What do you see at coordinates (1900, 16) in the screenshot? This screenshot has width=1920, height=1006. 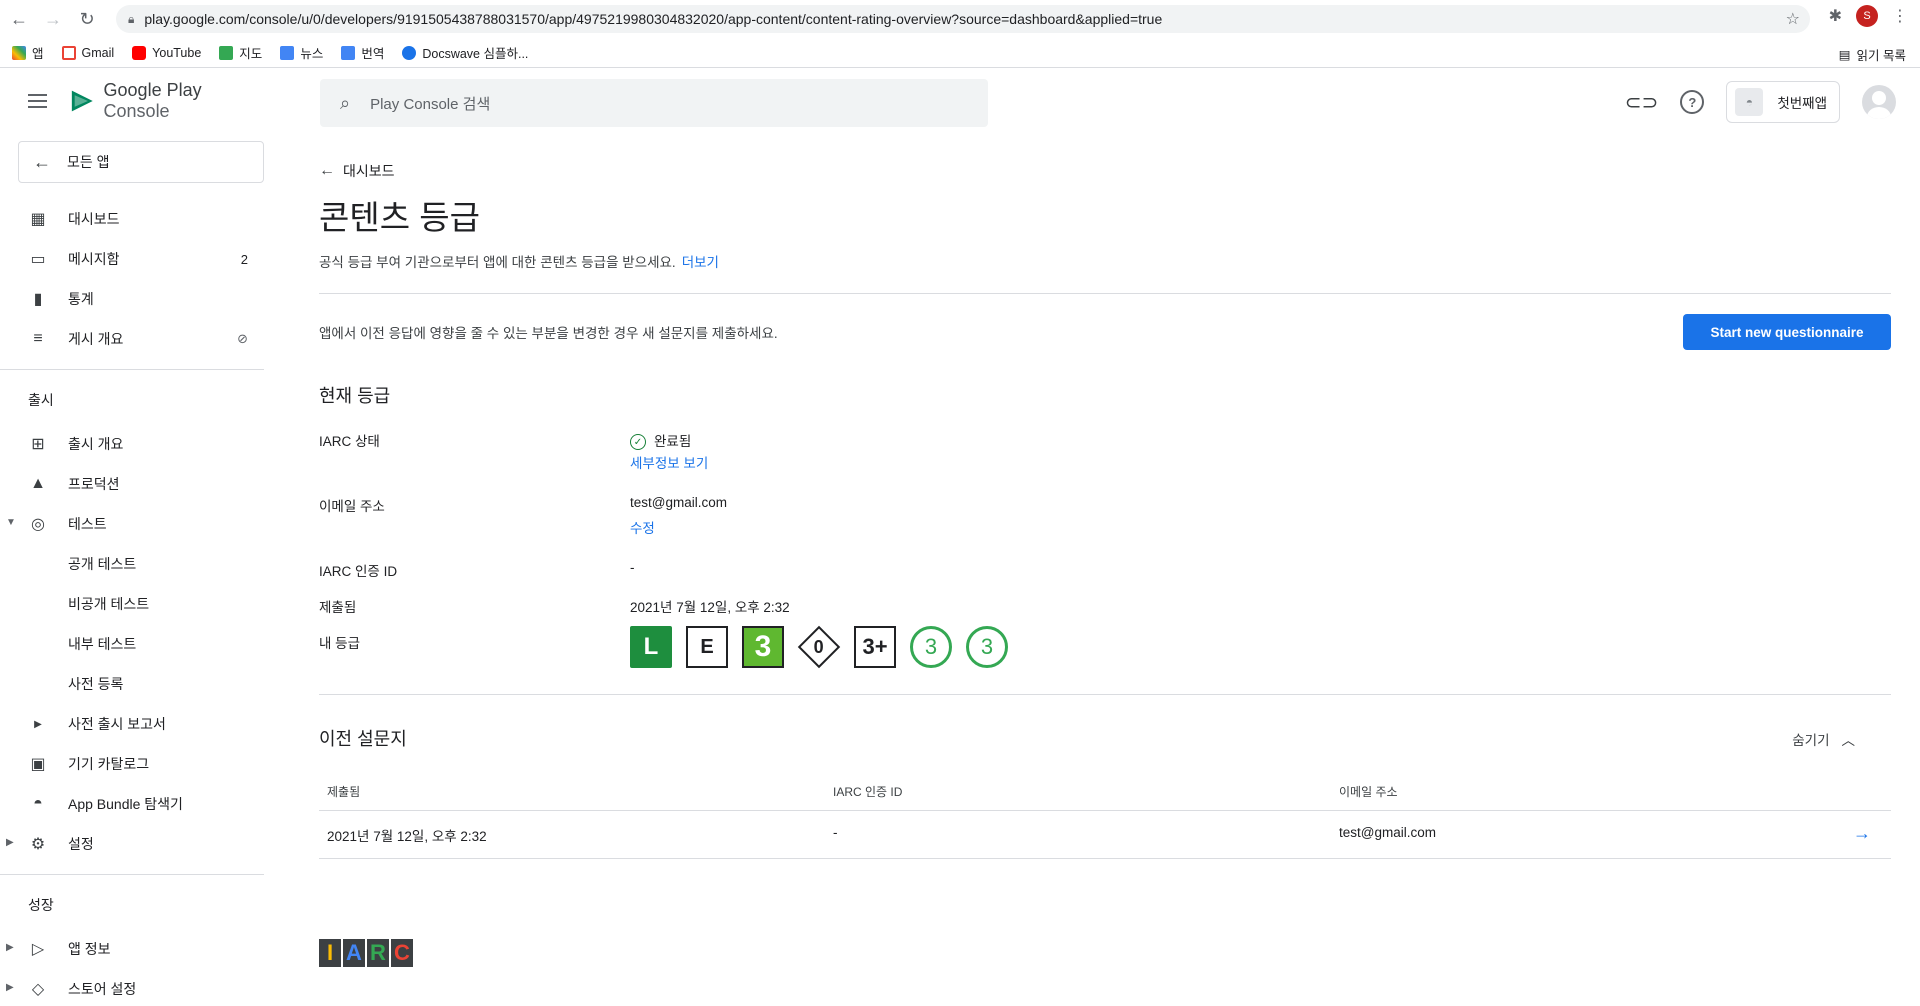 I see `more-menu-icon: ⋮` at bounding box center [1900, 16].